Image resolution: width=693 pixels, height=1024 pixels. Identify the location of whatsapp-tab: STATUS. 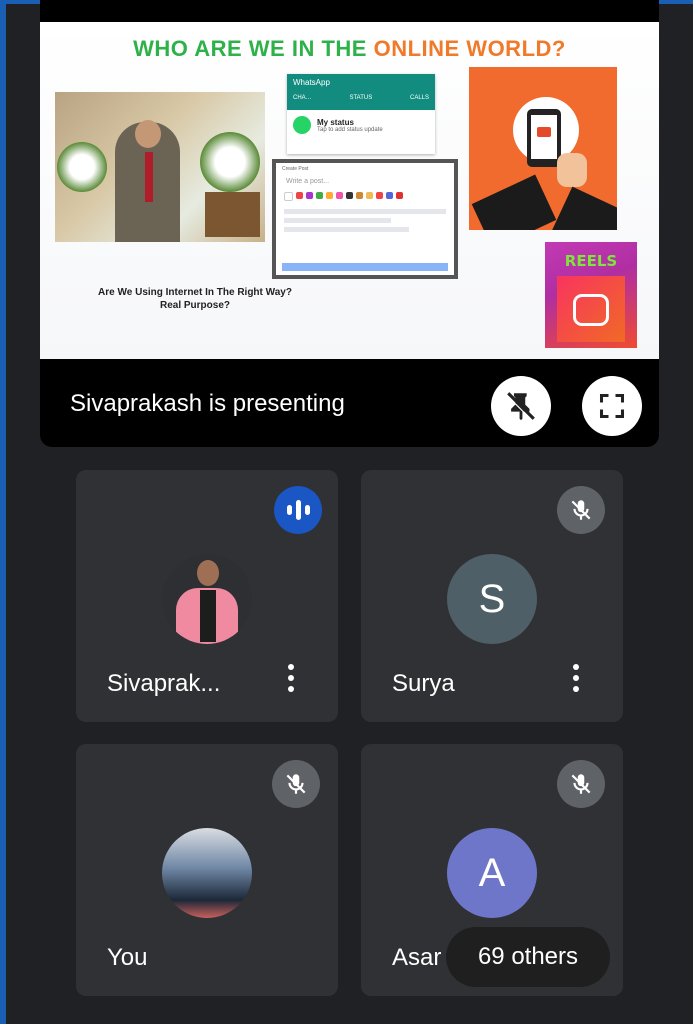
(361, 98).